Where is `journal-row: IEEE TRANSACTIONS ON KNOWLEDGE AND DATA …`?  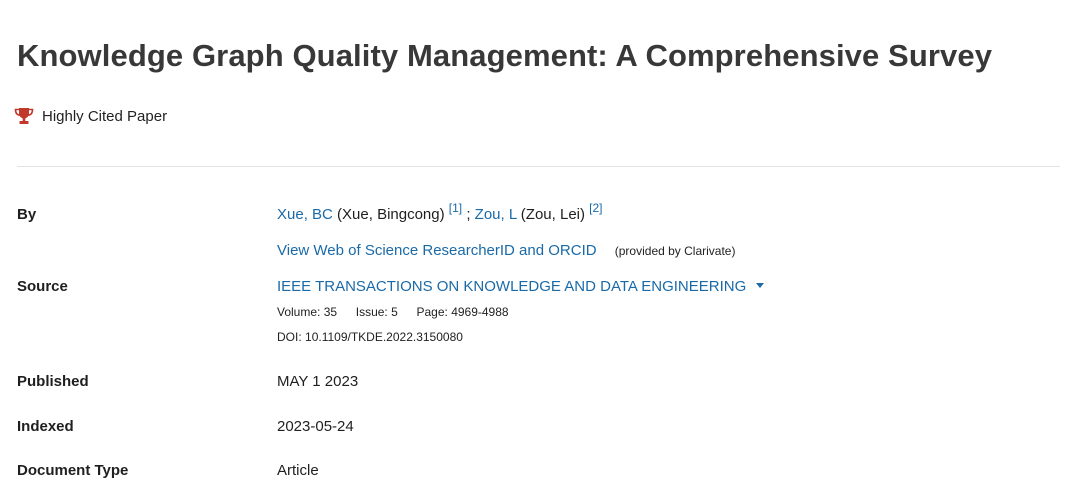 journal-row: IEEE TRANSACTIONS ON KNOWLEDGE AND DATA … is located at coordinates (521, 286).